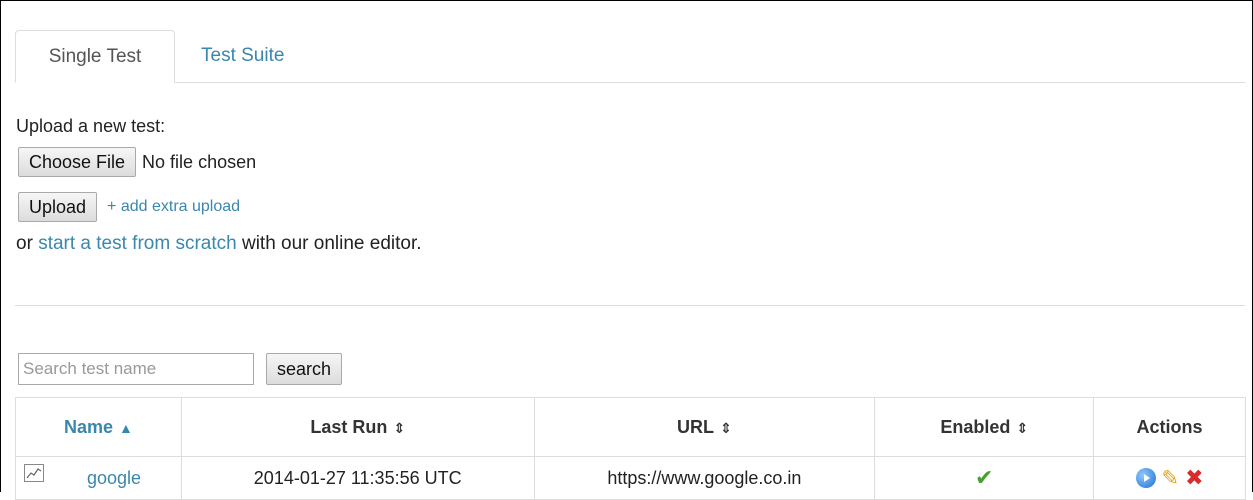 The width and height of the screenshot is (1253, 500). What do you see at coordinates (304, 369) in the screenshot?
I see `search-button: search` at bounding box center [304, 369].